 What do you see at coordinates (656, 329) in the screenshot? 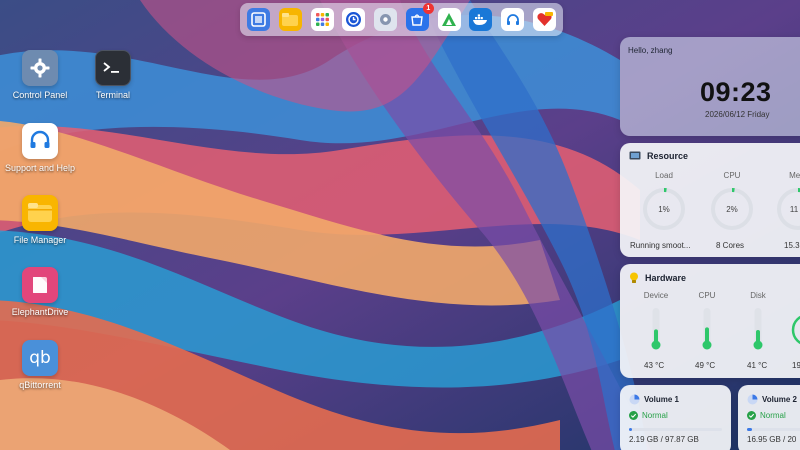
I see `thermometer-device` at bounding box center [656, 329].